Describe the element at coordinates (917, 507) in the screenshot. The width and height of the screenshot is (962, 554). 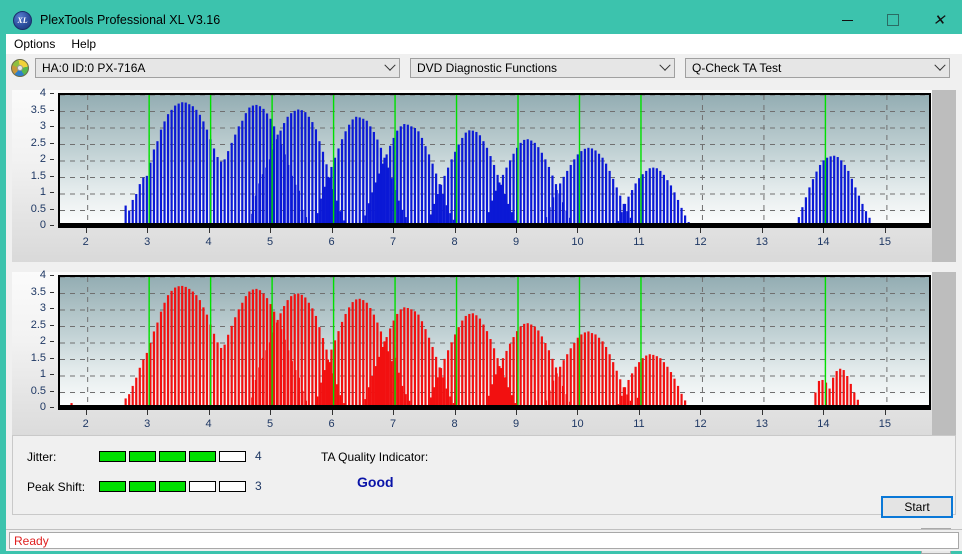
I see `start-button: Start` at that location.